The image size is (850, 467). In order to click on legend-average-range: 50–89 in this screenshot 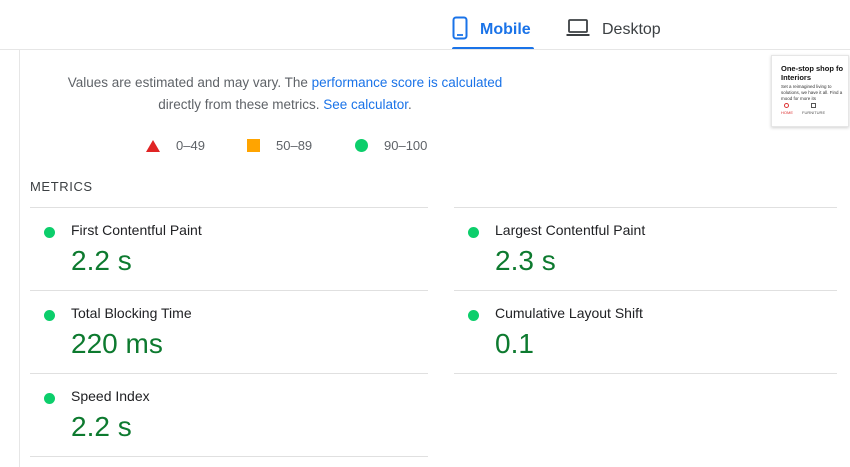, I will do `click(294, 145)`.